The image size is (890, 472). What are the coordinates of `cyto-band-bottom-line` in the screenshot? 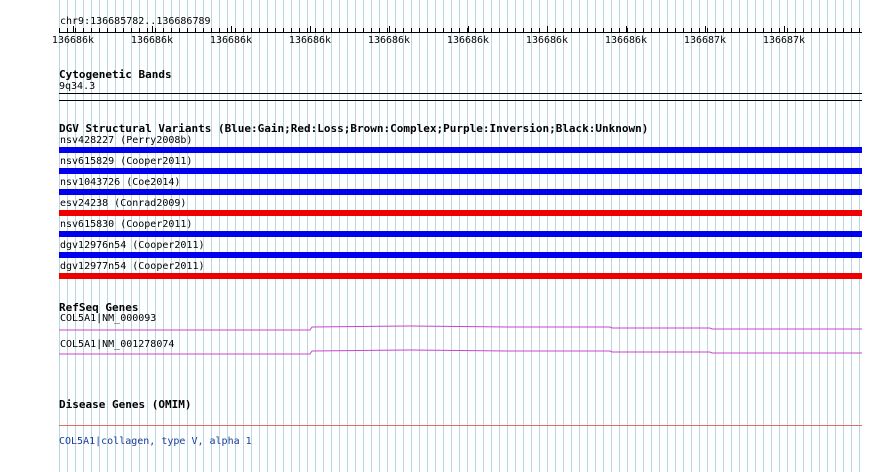 It's located at (460, 100).